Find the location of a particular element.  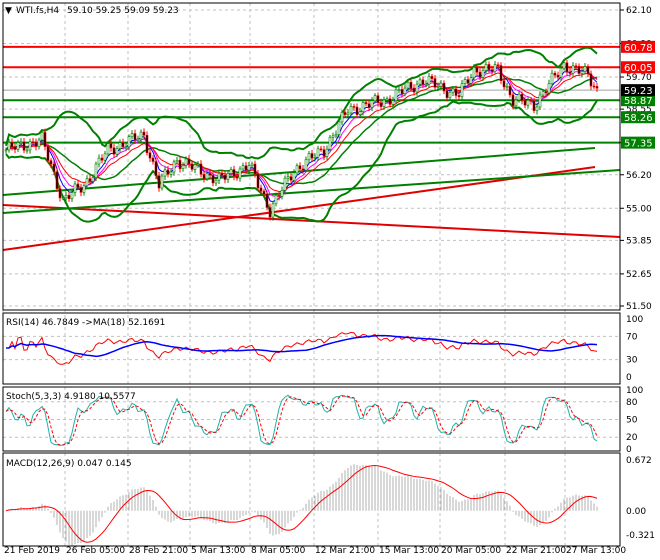

trend-line is located at coordinates (299, 171).